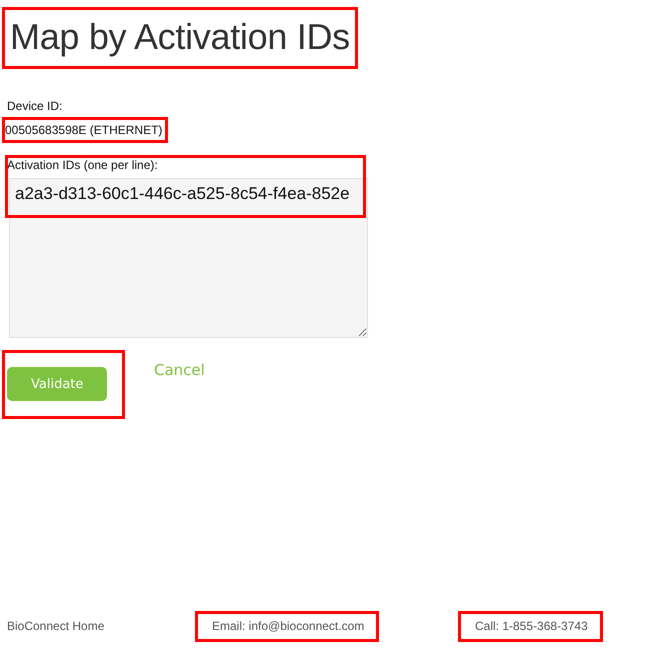 This screenshot has height=658, width=656. I want to click on device-id-value: 00505683598E (ETHERNET), so click(84, 130).